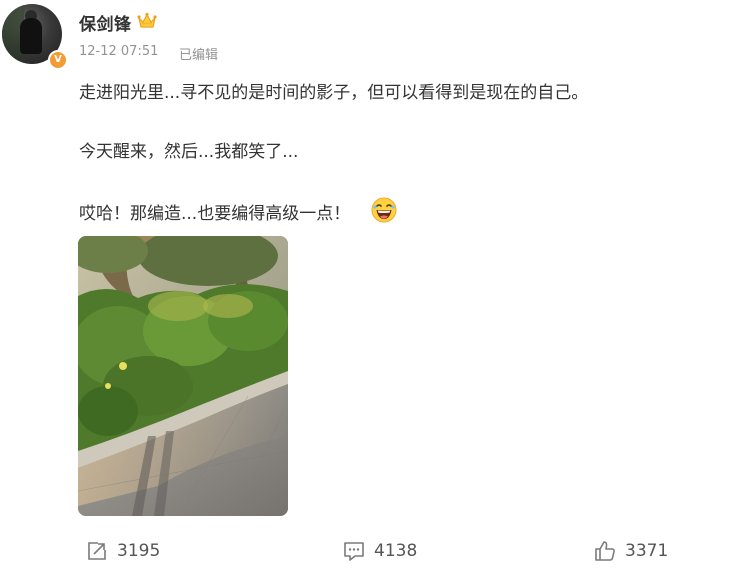 The width and height of the screenshot is (755, 568). What do you see at coordinates (647, 551) in the screenshot?
I see `like-count: 3371` at bounding box center [647, 551].